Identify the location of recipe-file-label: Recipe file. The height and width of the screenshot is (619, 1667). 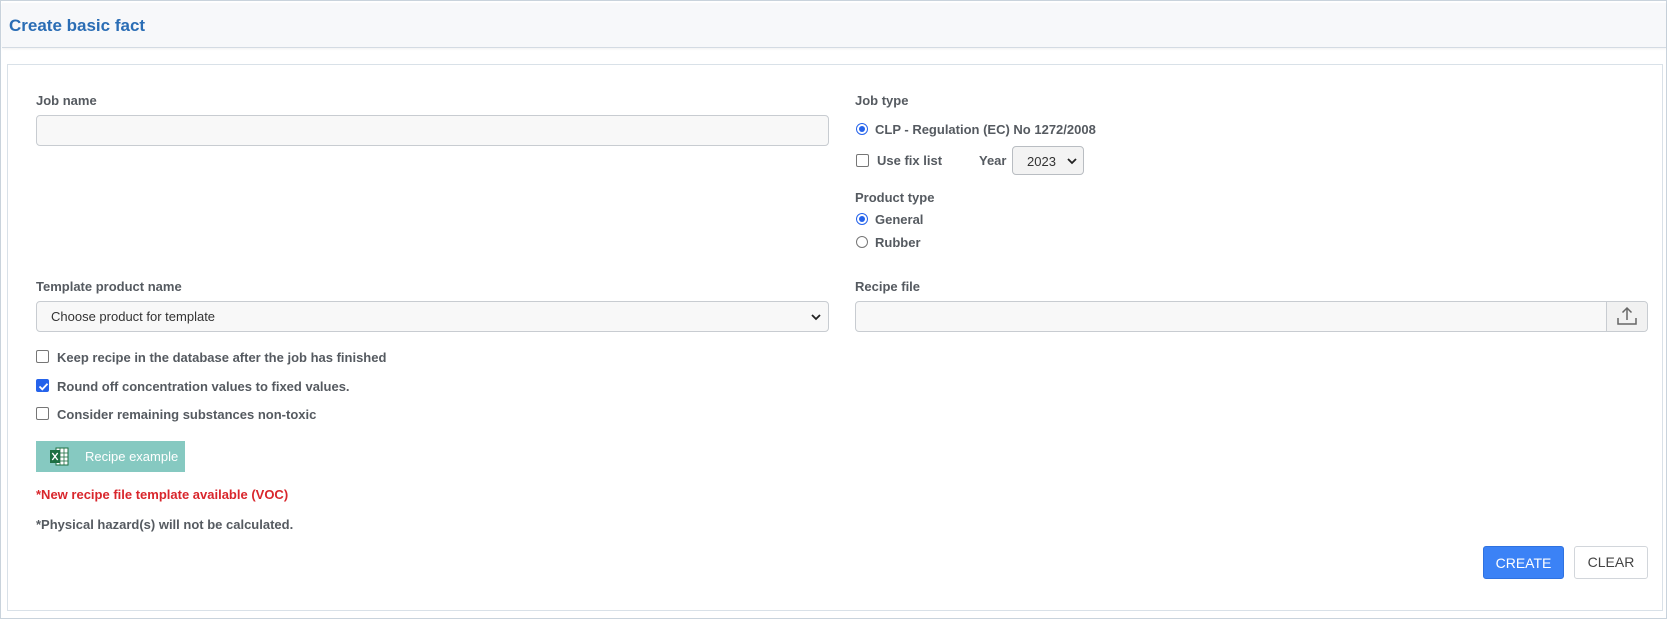
(888, 286).